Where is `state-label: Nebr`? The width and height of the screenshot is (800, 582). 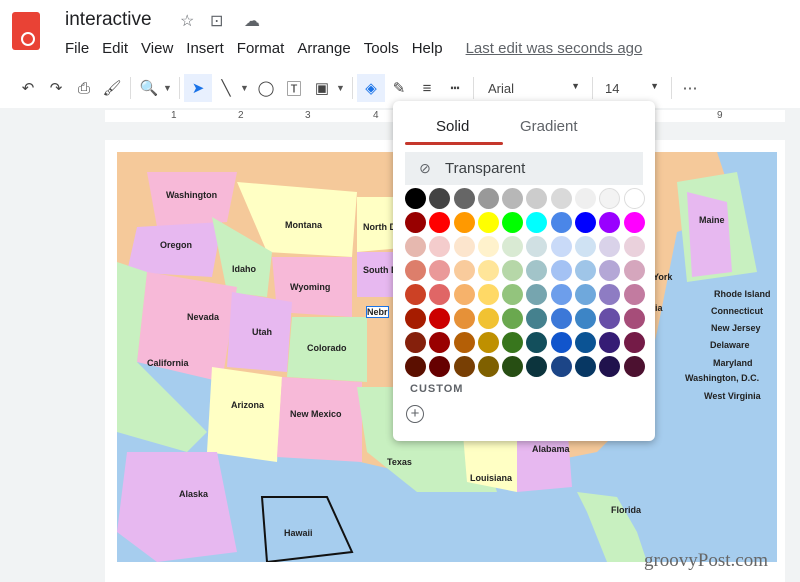
state-label: Nebr is located at coordinates (377, 312).